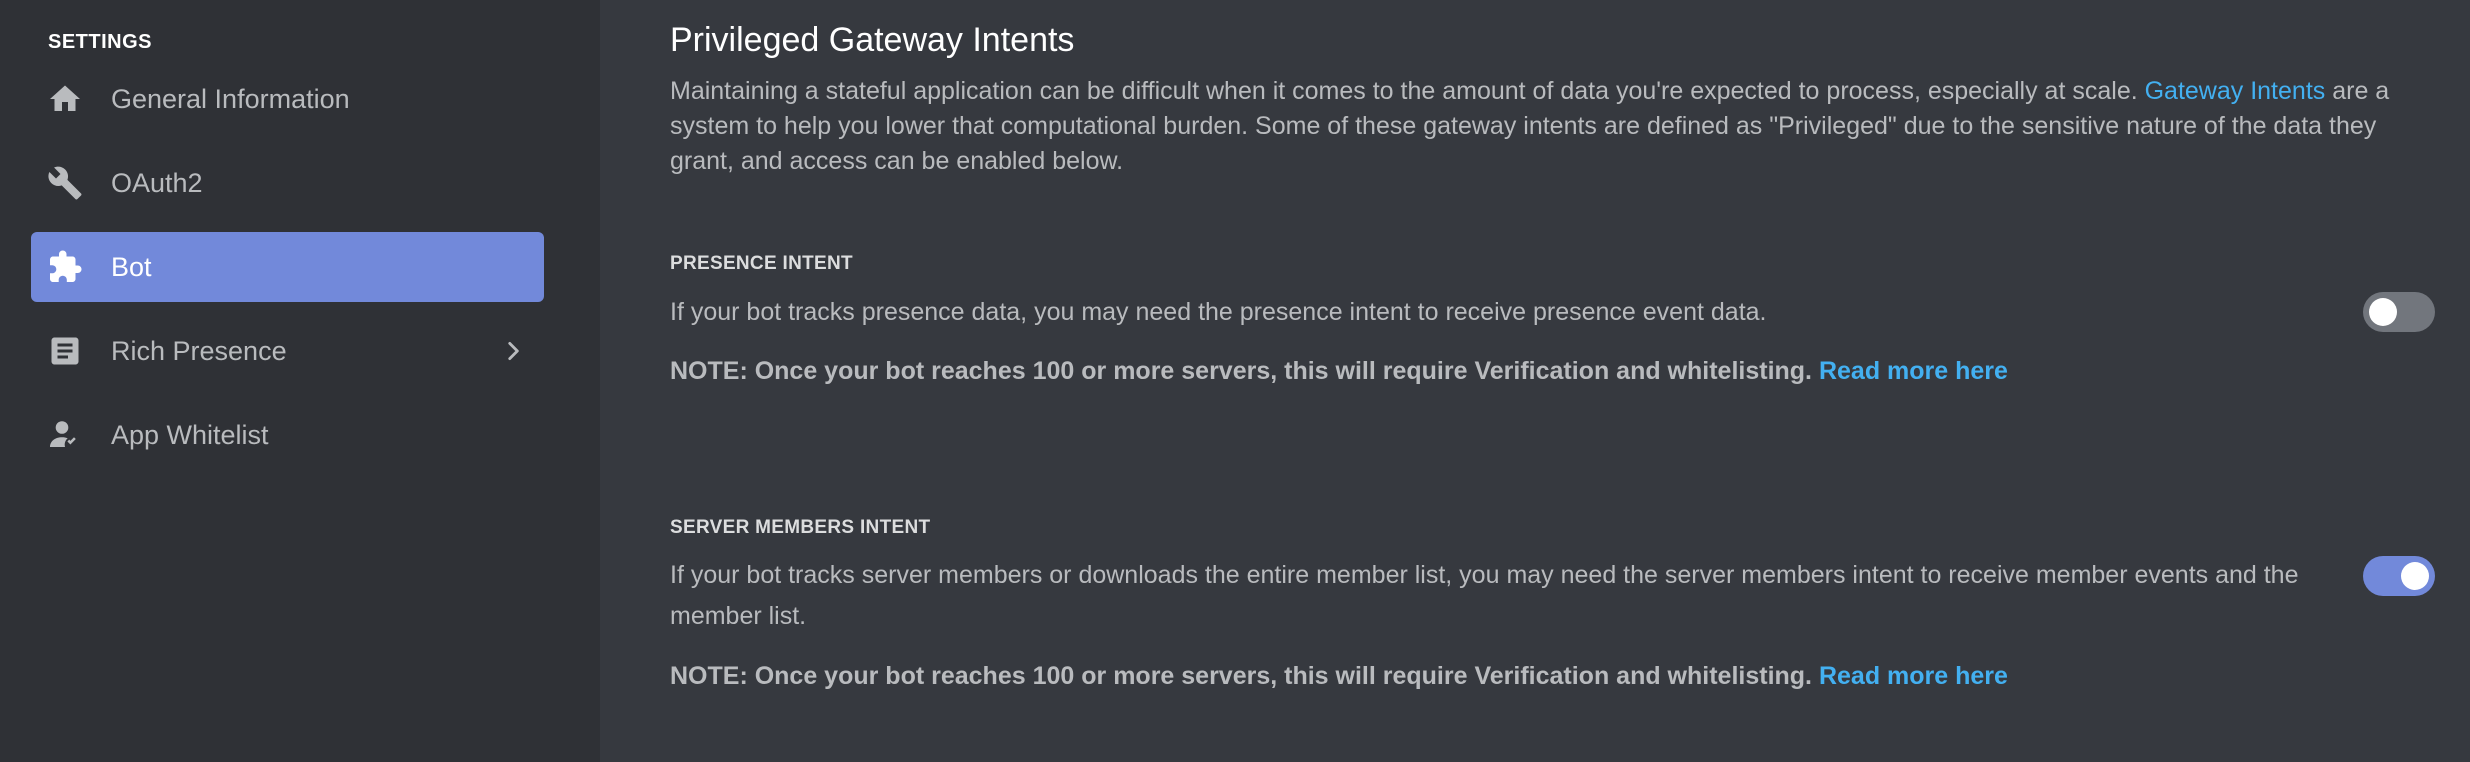 This screenshot has height=762, width=2470. What do you see at coordinates (190, 435) in the screenshot?
I see `sidebar-item-label: App Whitelist` at bounding box center [190, 435].